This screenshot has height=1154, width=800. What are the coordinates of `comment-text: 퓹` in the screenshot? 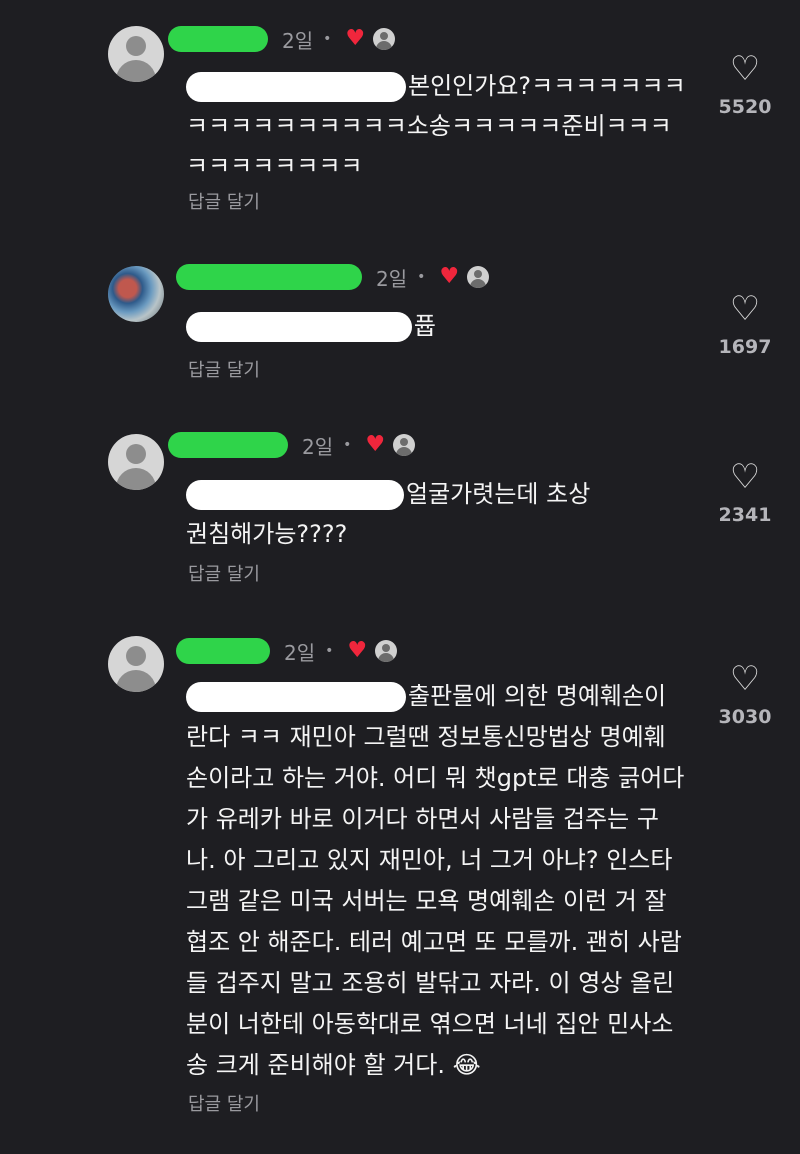 It's located at (436, 326).